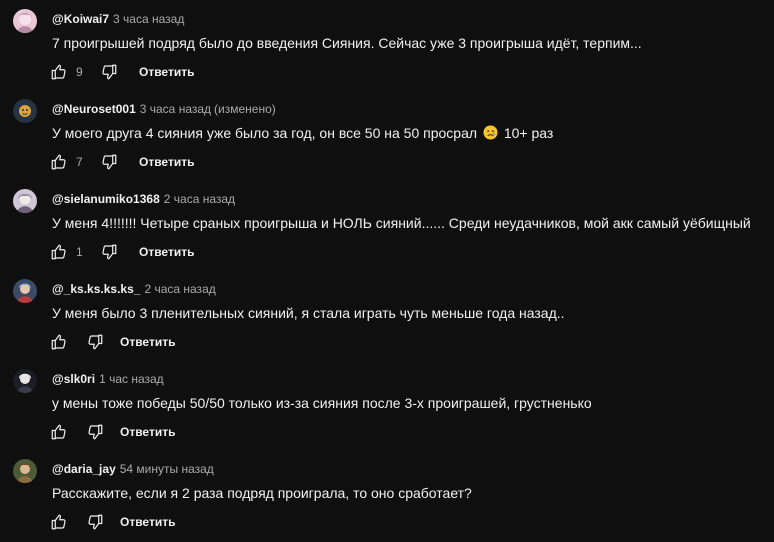 The height and width of the screenshot is (542, 774). What do you see at coordinates (121, 252) in the screenshot?
I see `comment-actions: 1 Ответить` at bounding box center [121, 252].